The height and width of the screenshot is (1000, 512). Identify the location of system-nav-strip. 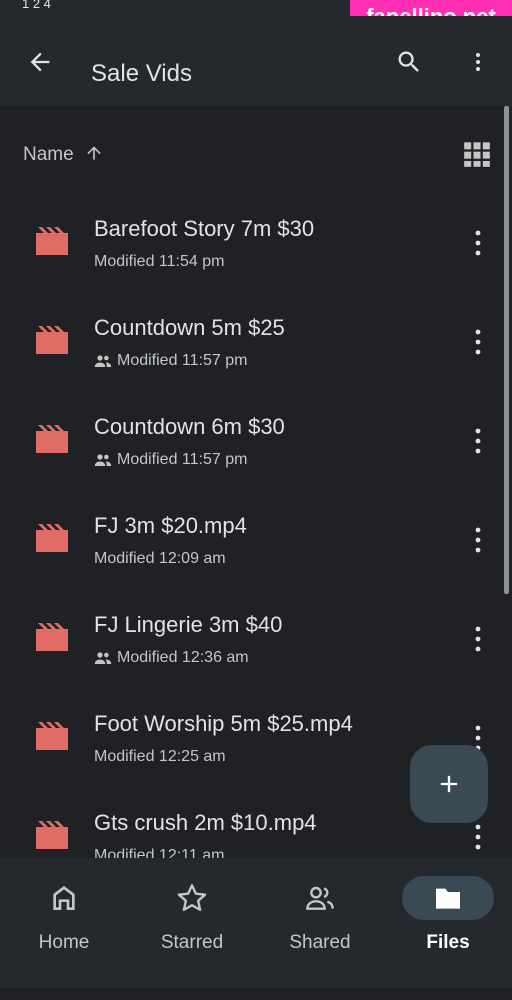
(256, 994).